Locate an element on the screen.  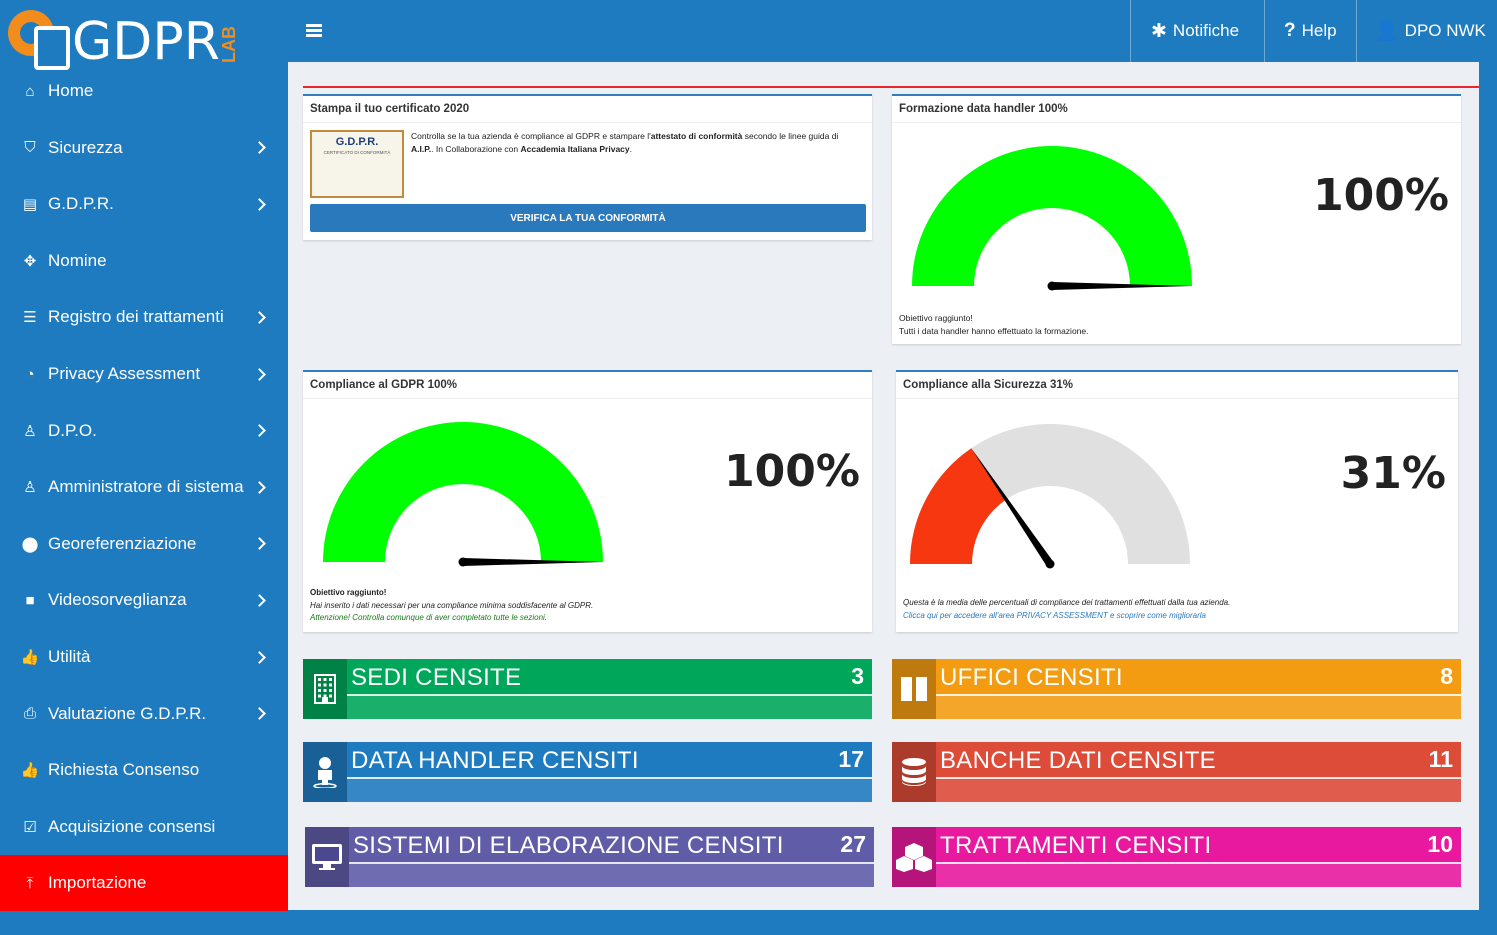
sicurezza-gauge is located at coordinates (1050, 496).